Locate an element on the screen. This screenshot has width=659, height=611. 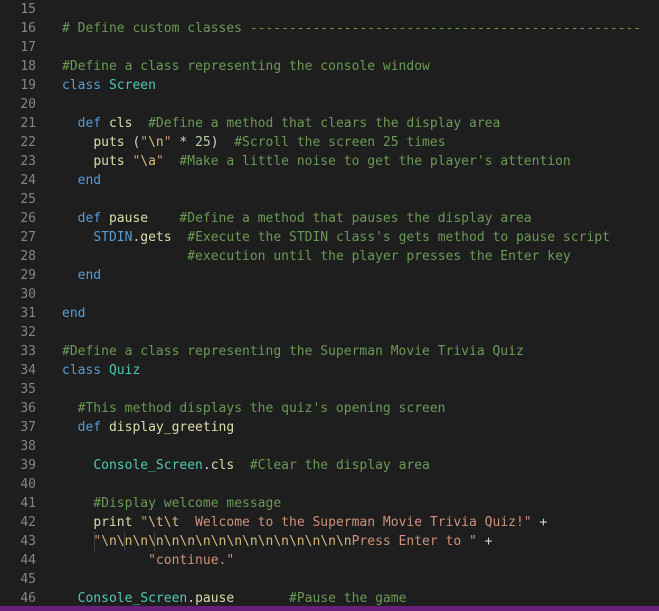
code-text: #Display welcome message is located at coordinates (171, 503).